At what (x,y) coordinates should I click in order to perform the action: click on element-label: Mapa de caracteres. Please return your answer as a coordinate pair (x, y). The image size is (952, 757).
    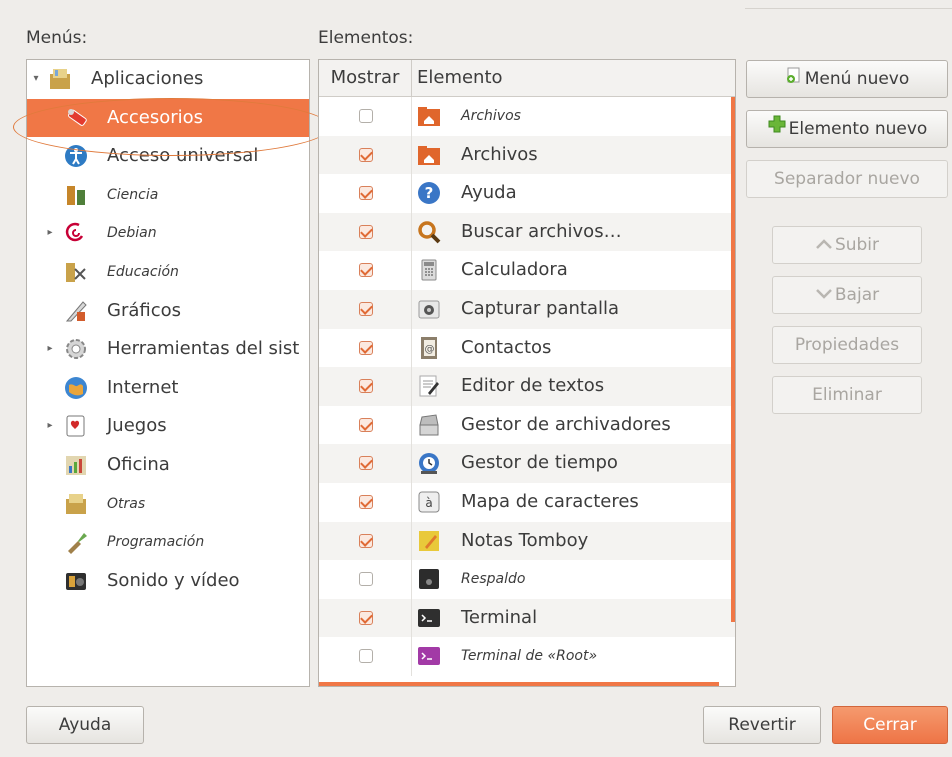
    Looking at the image, I should click on (550, 501).